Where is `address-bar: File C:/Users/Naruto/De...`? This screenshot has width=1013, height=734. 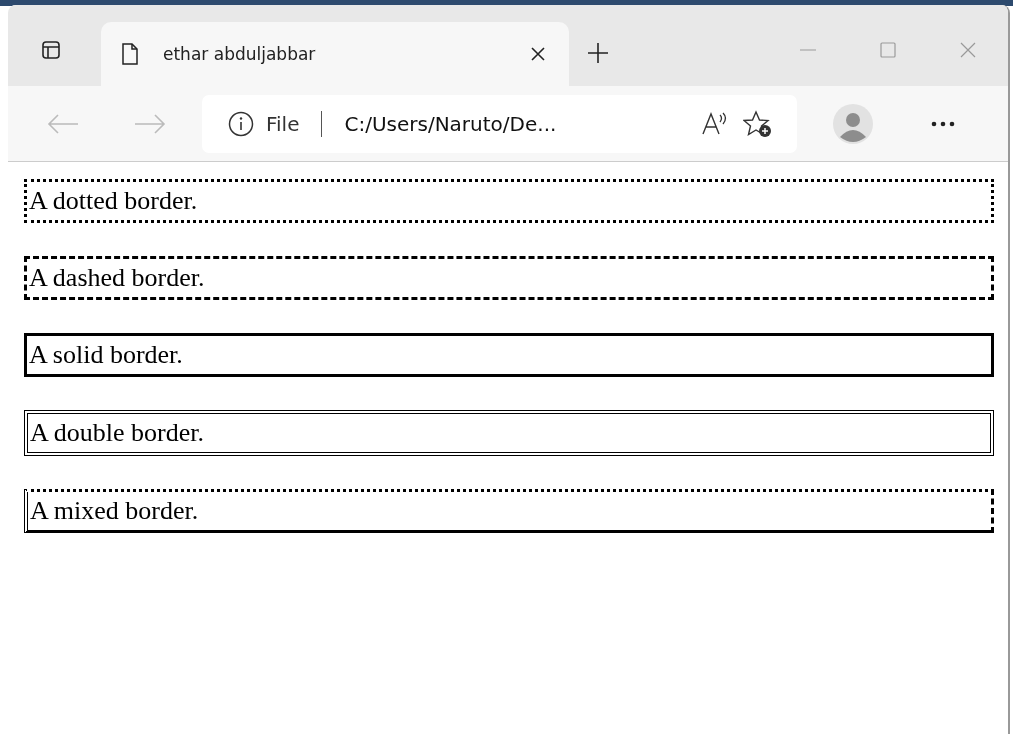 address-bar: File C:/Users/Naruto/De... is located at coordinates (499, 123).